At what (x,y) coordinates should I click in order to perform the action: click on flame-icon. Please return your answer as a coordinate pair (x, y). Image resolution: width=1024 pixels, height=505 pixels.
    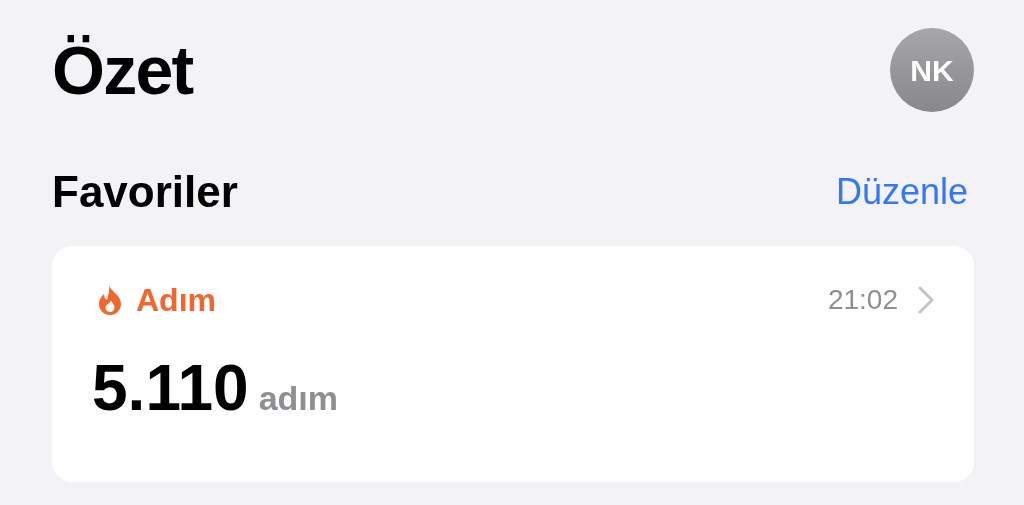
    Looking at the image, I should click on (110, 300).